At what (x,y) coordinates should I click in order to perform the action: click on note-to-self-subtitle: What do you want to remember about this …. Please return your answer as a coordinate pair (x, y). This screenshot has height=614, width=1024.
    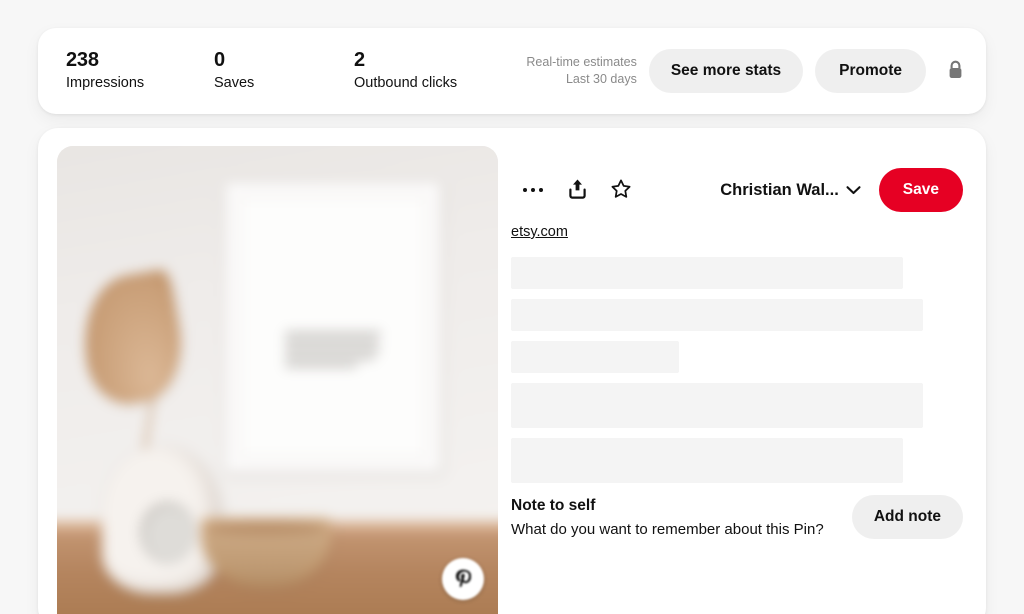
    Looking at the image, I should click on (667, 529).